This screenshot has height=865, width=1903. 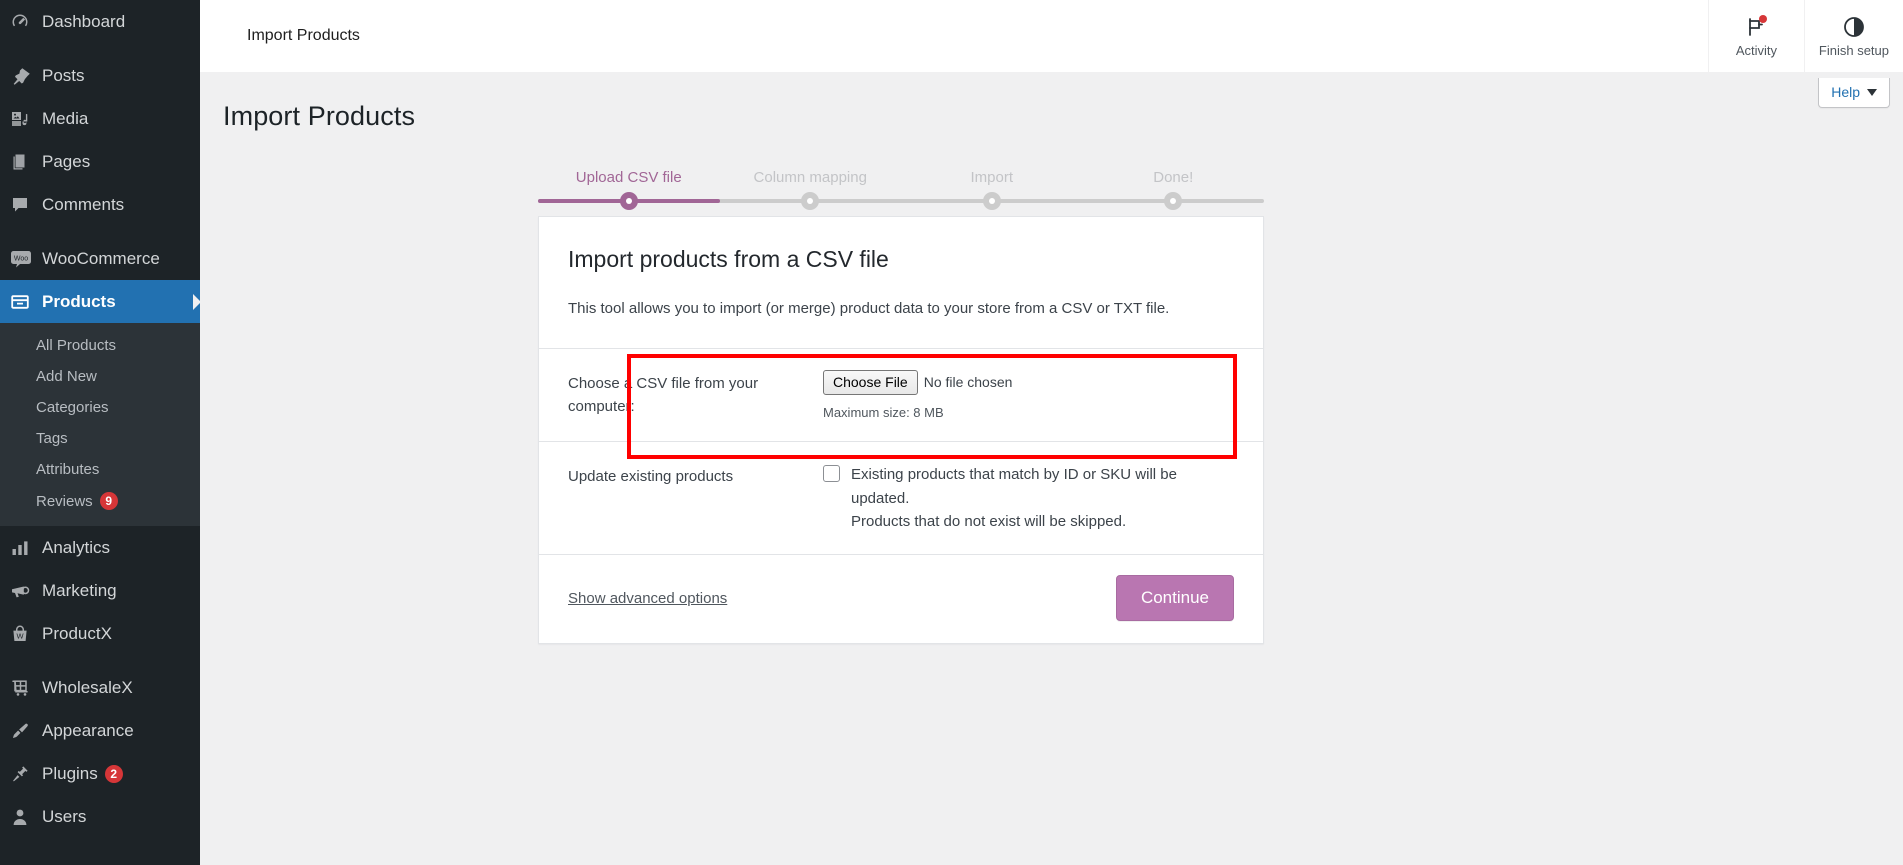 What do you see at coordinates (20, 635) in the screenshot?
I see `svg-text: W` at bounding box center [20, 635].